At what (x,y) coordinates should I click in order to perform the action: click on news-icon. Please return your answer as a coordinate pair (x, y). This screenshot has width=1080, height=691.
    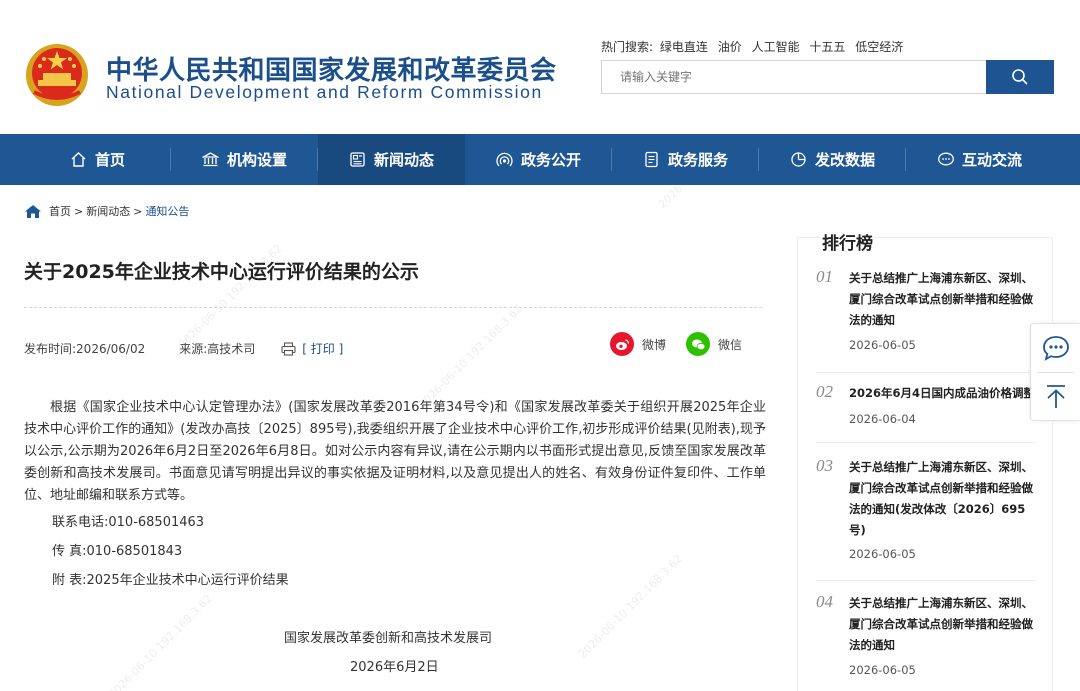
    Looking at the image, I should click on (358, 160).